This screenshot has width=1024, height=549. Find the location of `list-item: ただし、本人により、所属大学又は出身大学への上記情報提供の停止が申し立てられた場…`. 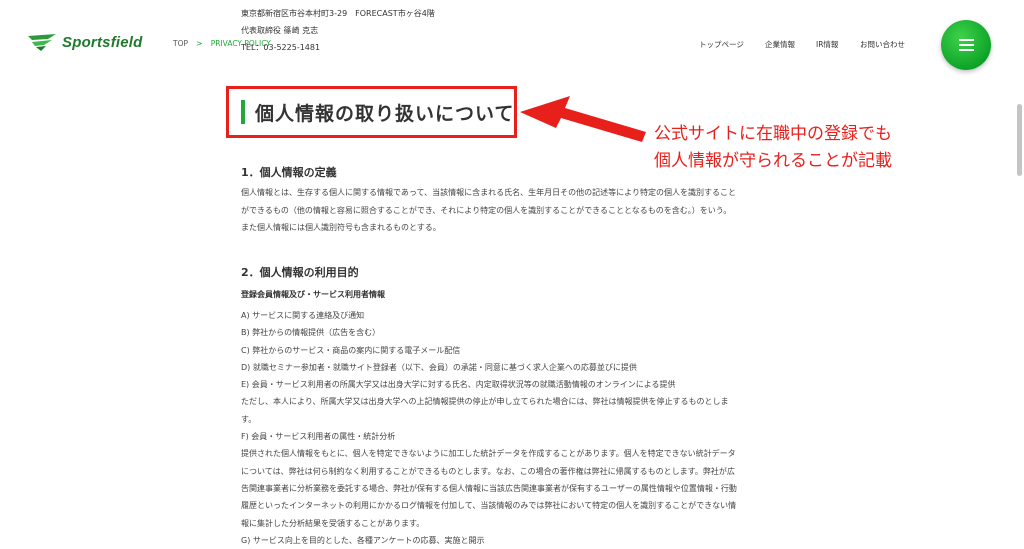

list-item: ただし、本人により、所属大学又は出身大学への上記情報提供の停止が申し立てられた場… is located at coordinates (485, 402).